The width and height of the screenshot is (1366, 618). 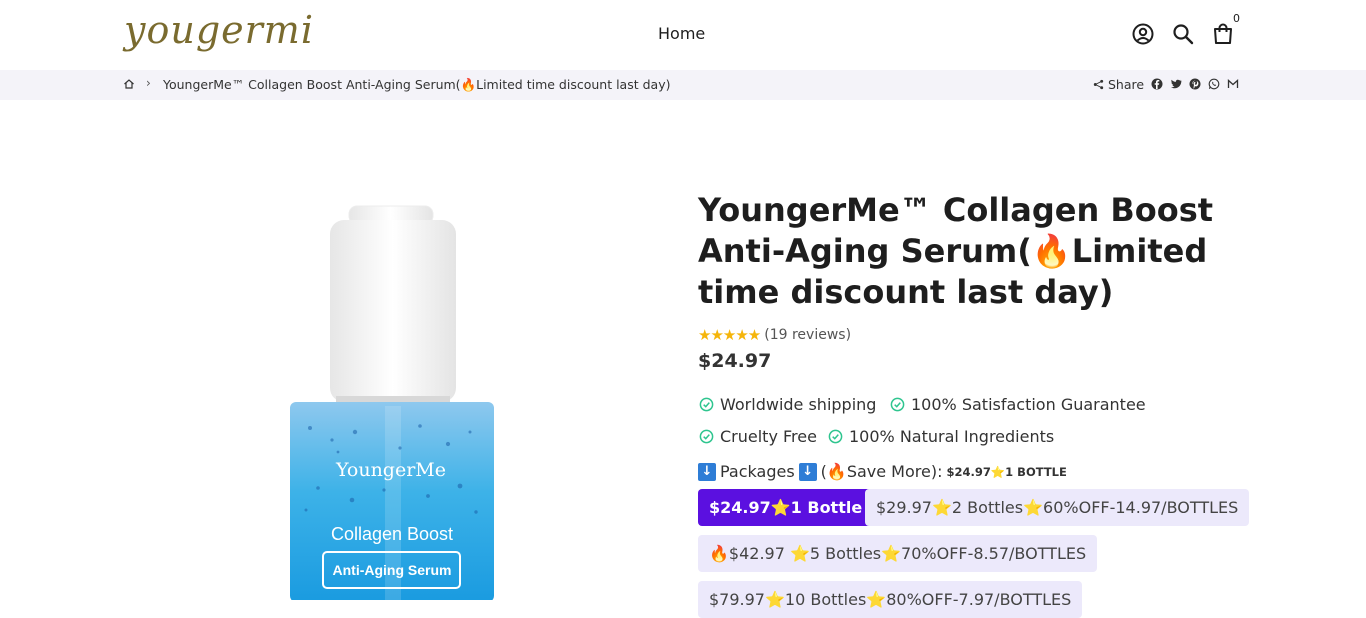 I want to click on share-icons, so click(x=1195, y=84).